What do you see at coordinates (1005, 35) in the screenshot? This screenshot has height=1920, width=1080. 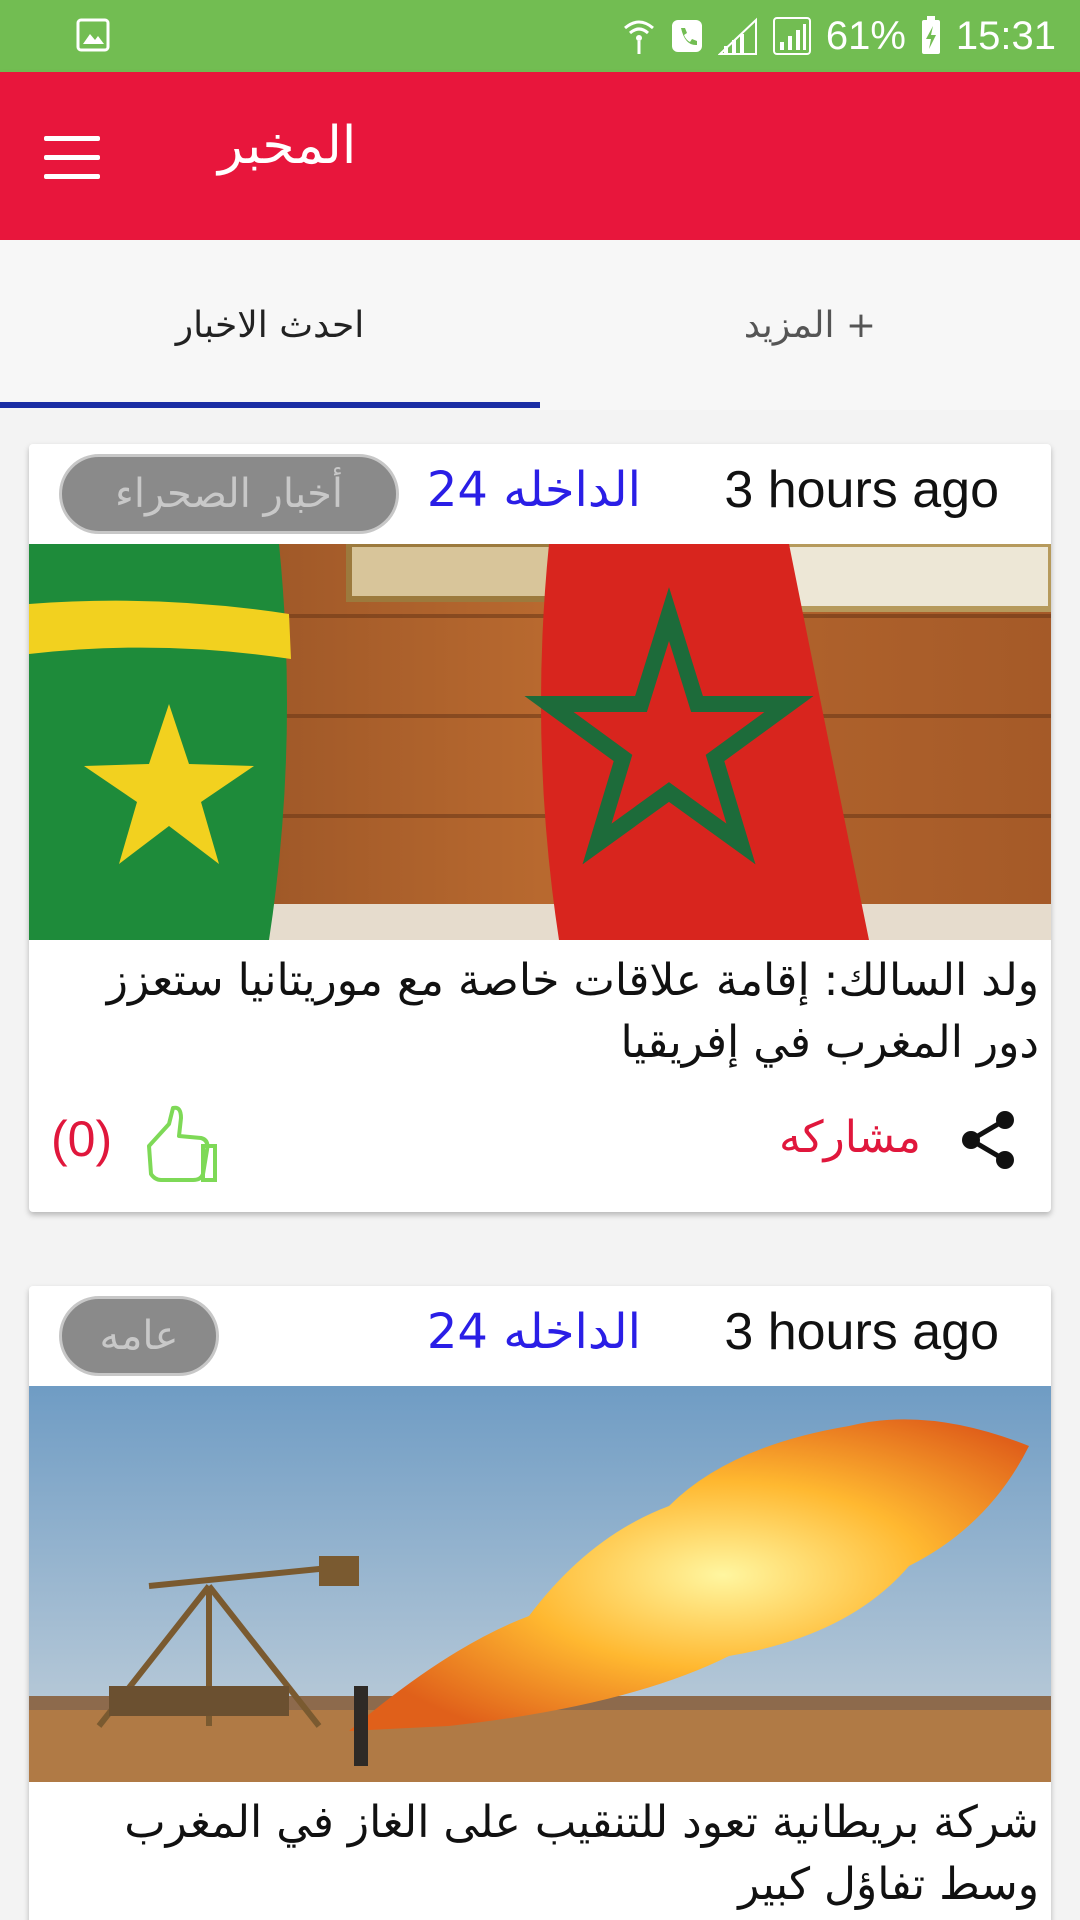 I see `clock: 15:31` at bounding box center [1005, 35].